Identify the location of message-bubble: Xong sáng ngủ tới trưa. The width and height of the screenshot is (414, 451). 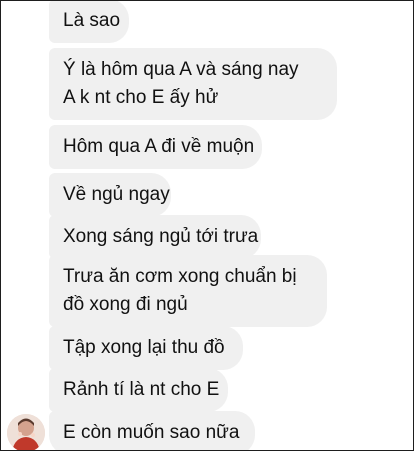
(155, 237).